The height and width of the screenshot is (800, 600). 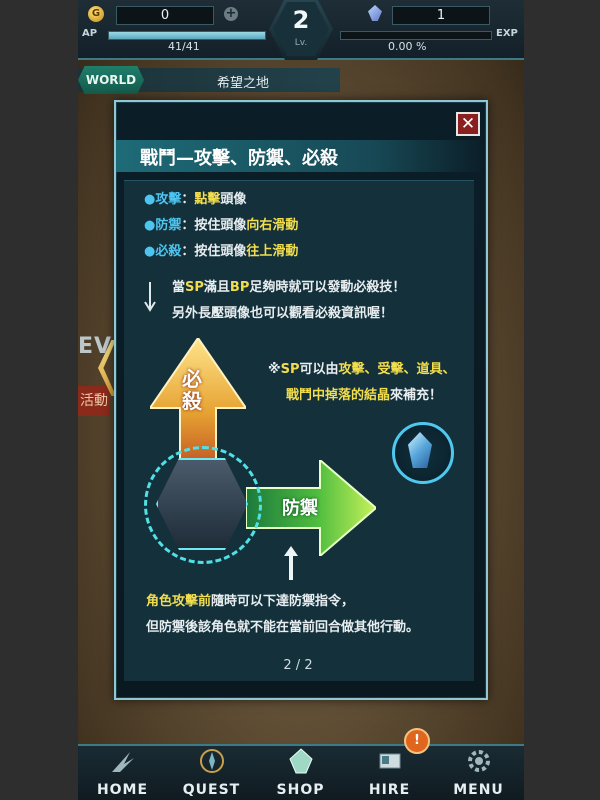 I want to click on gold-coin-icon: G, so click(x=96, y=14).